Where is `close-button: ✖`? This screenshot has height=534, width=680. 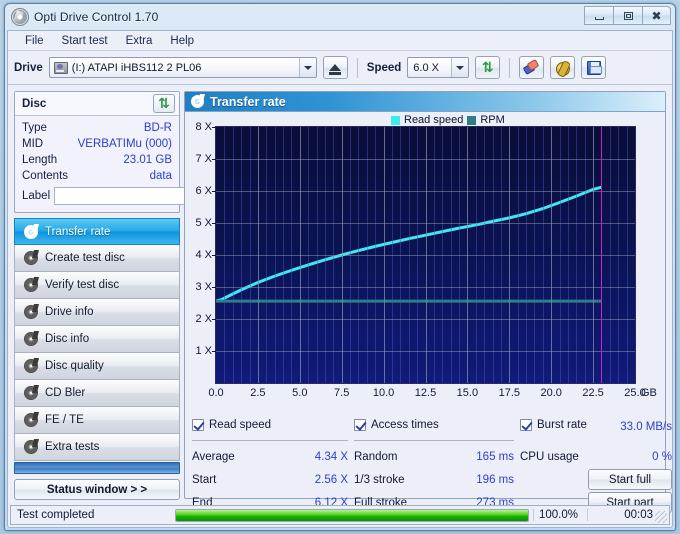 close-button: ✖ is located at coordinates (656, 15).